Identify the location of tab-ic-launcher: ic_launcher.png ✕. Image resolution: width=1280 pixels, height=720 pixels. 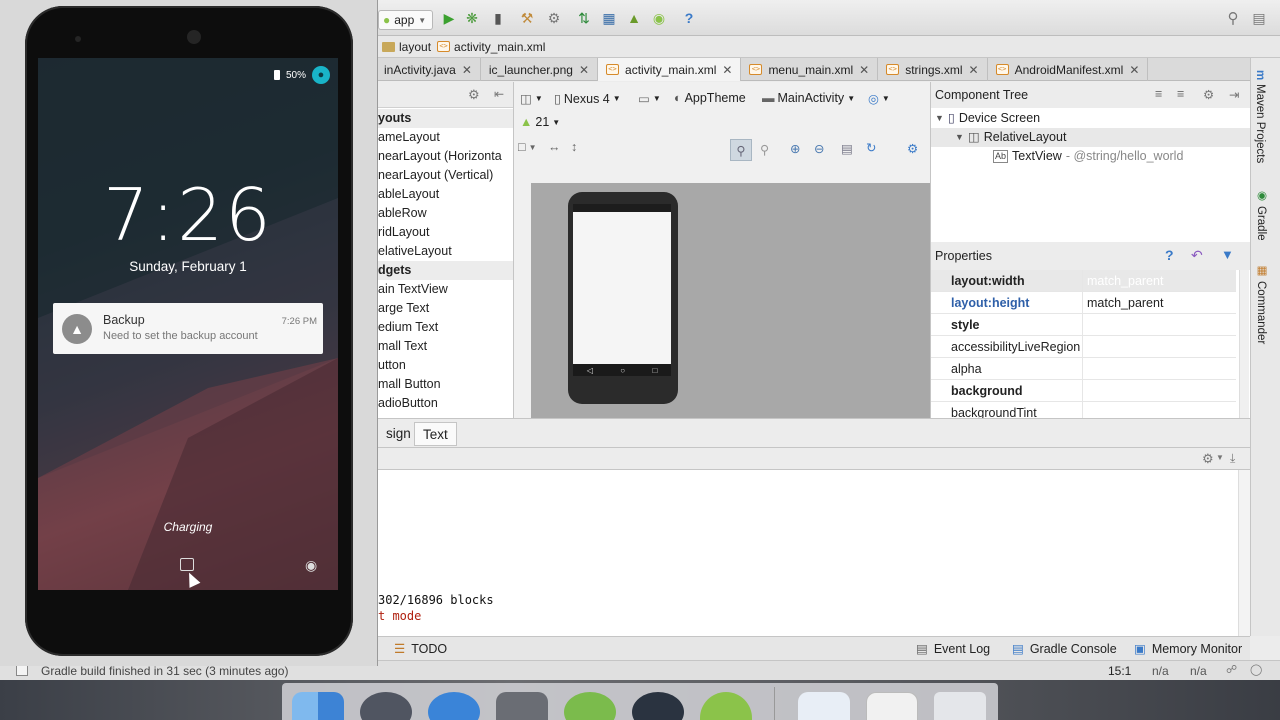
(540, 69).